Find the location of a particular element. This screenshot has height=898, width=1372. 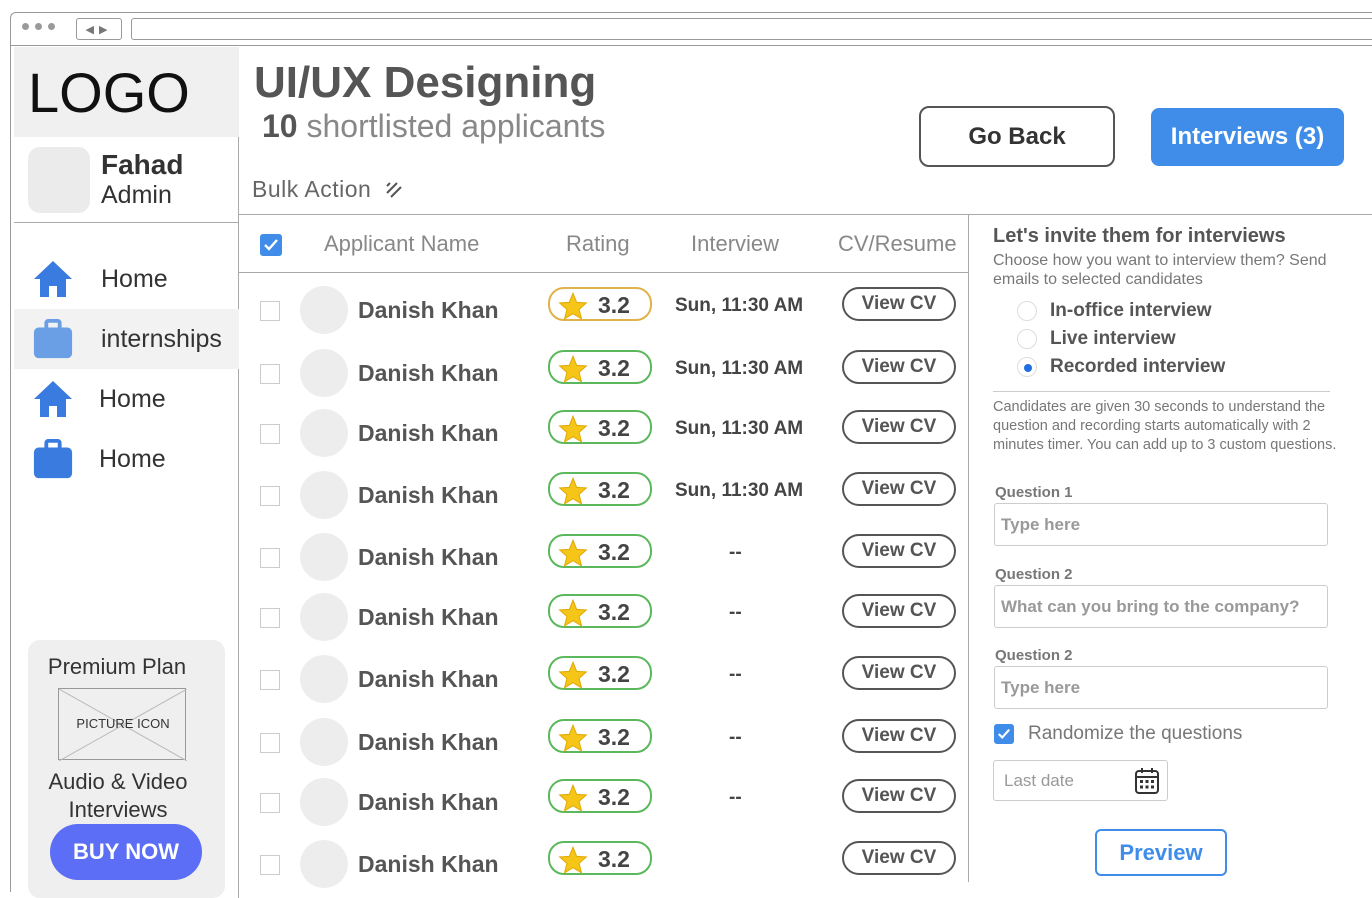

column-header-cv: CV/Resume is located at coordinates (897, 244).